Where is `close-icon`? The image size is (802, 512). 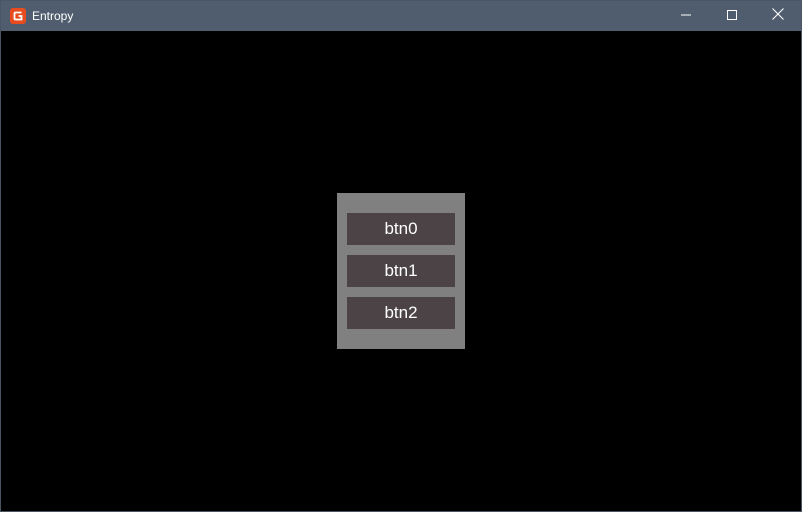 close-icon is located at coordinates (778, 16).